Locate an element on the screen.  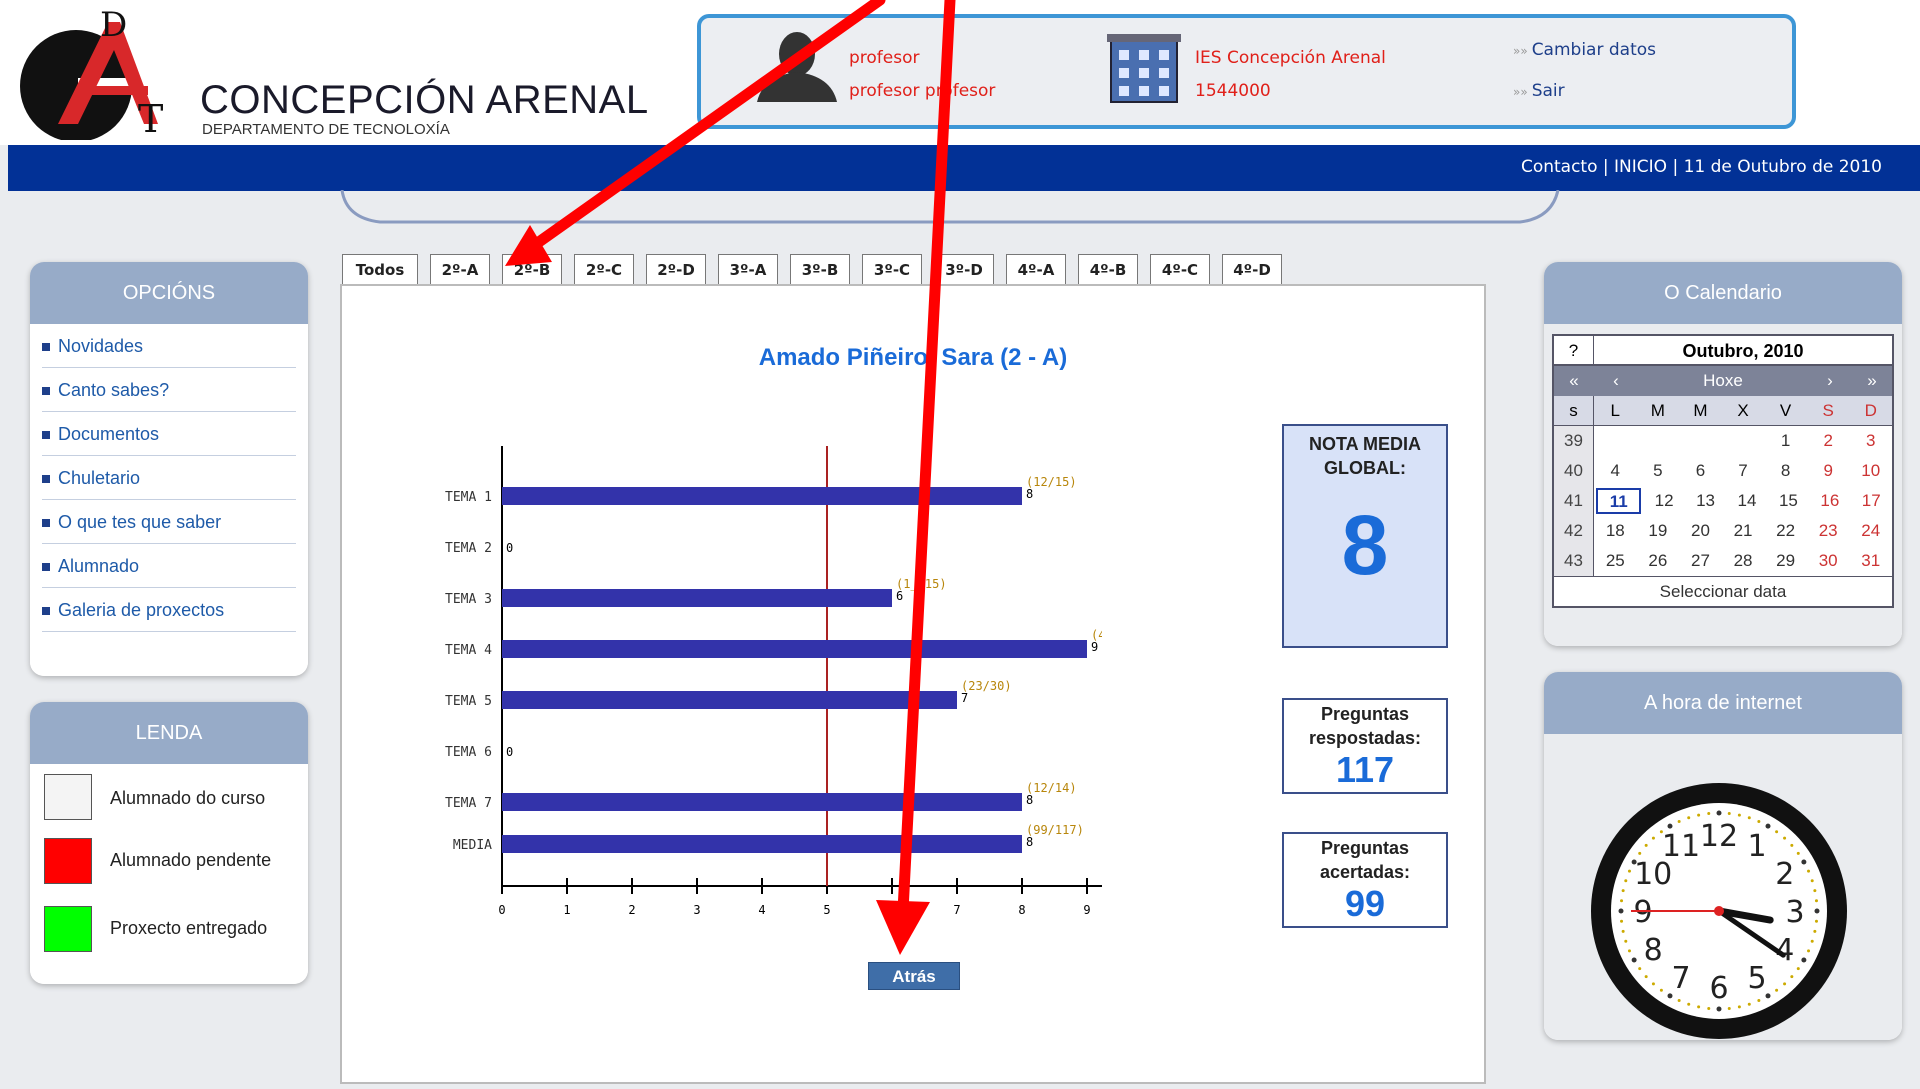
calendar-day-cell: 22 is located at coordinates (1785, 531).